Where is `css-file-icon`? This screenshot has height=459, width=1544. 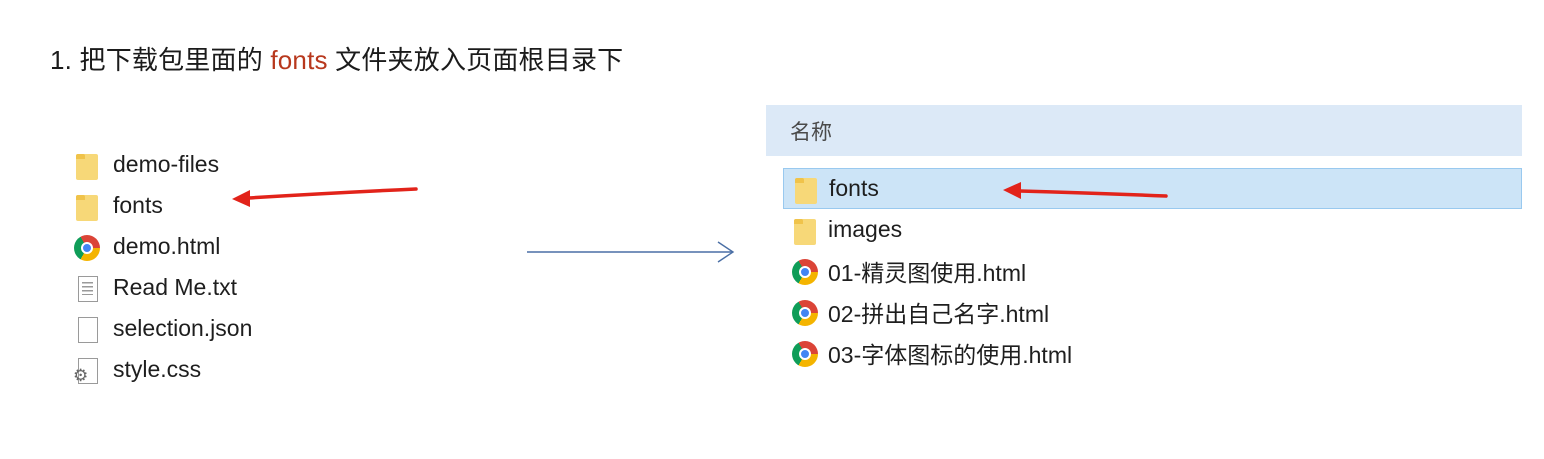 css-file-icon is located at coordinates (86, 370).